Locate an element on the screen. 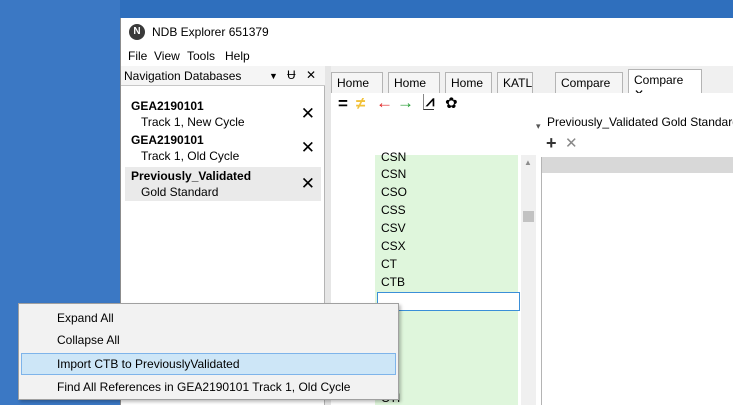  nav-panel-title: Navigation Databases is located at coordinates (183, 76).